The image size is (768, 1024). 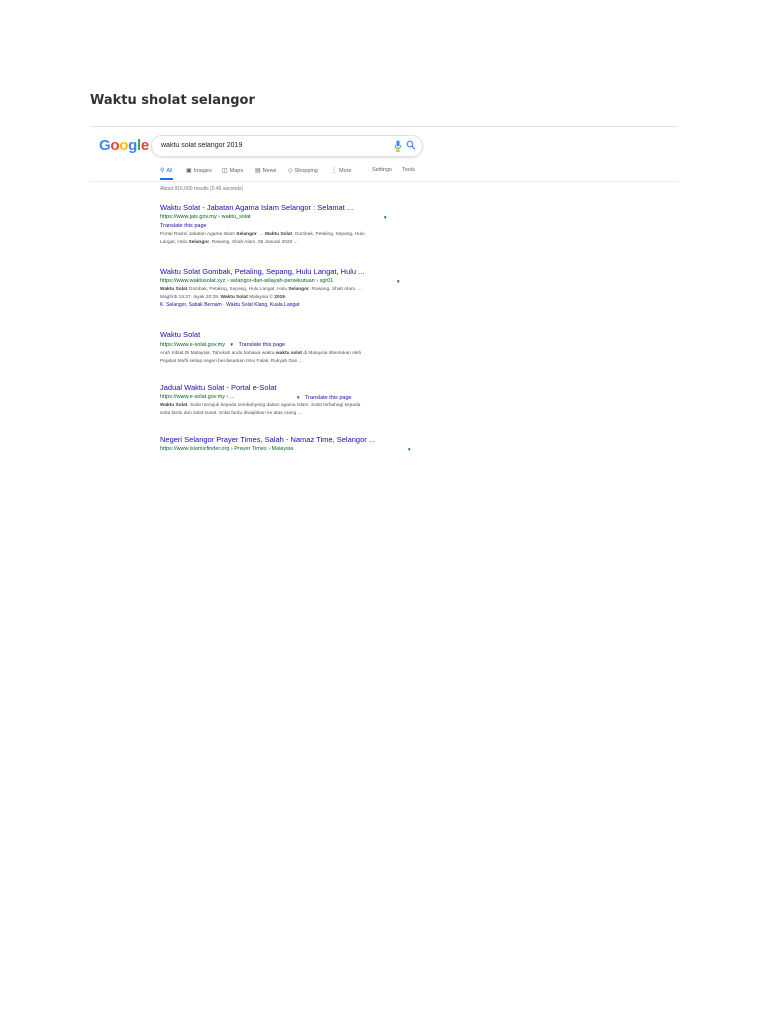 I want to click on more-vertical-icon: ⋮, so click(x=334, y=171).